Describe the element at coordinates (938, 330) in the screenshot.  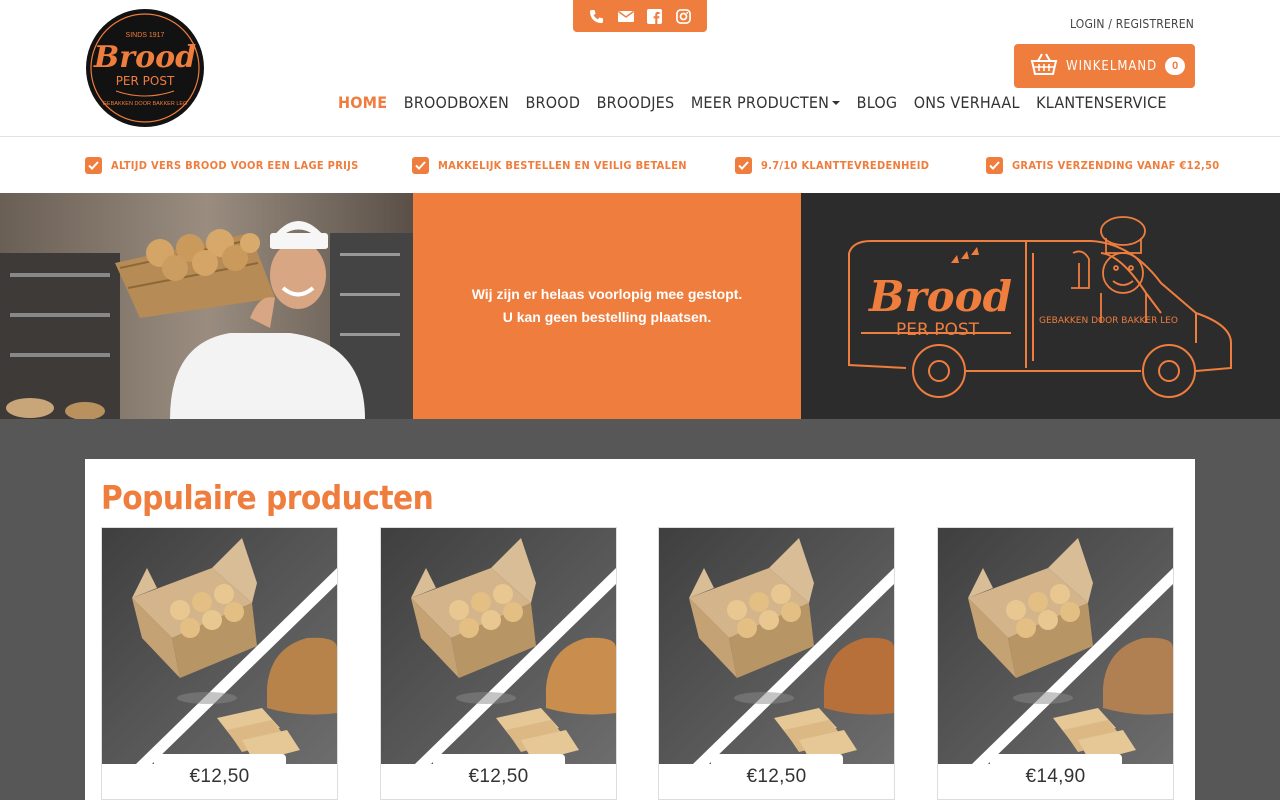
I see `van-sub-text: PER POST` at that location.